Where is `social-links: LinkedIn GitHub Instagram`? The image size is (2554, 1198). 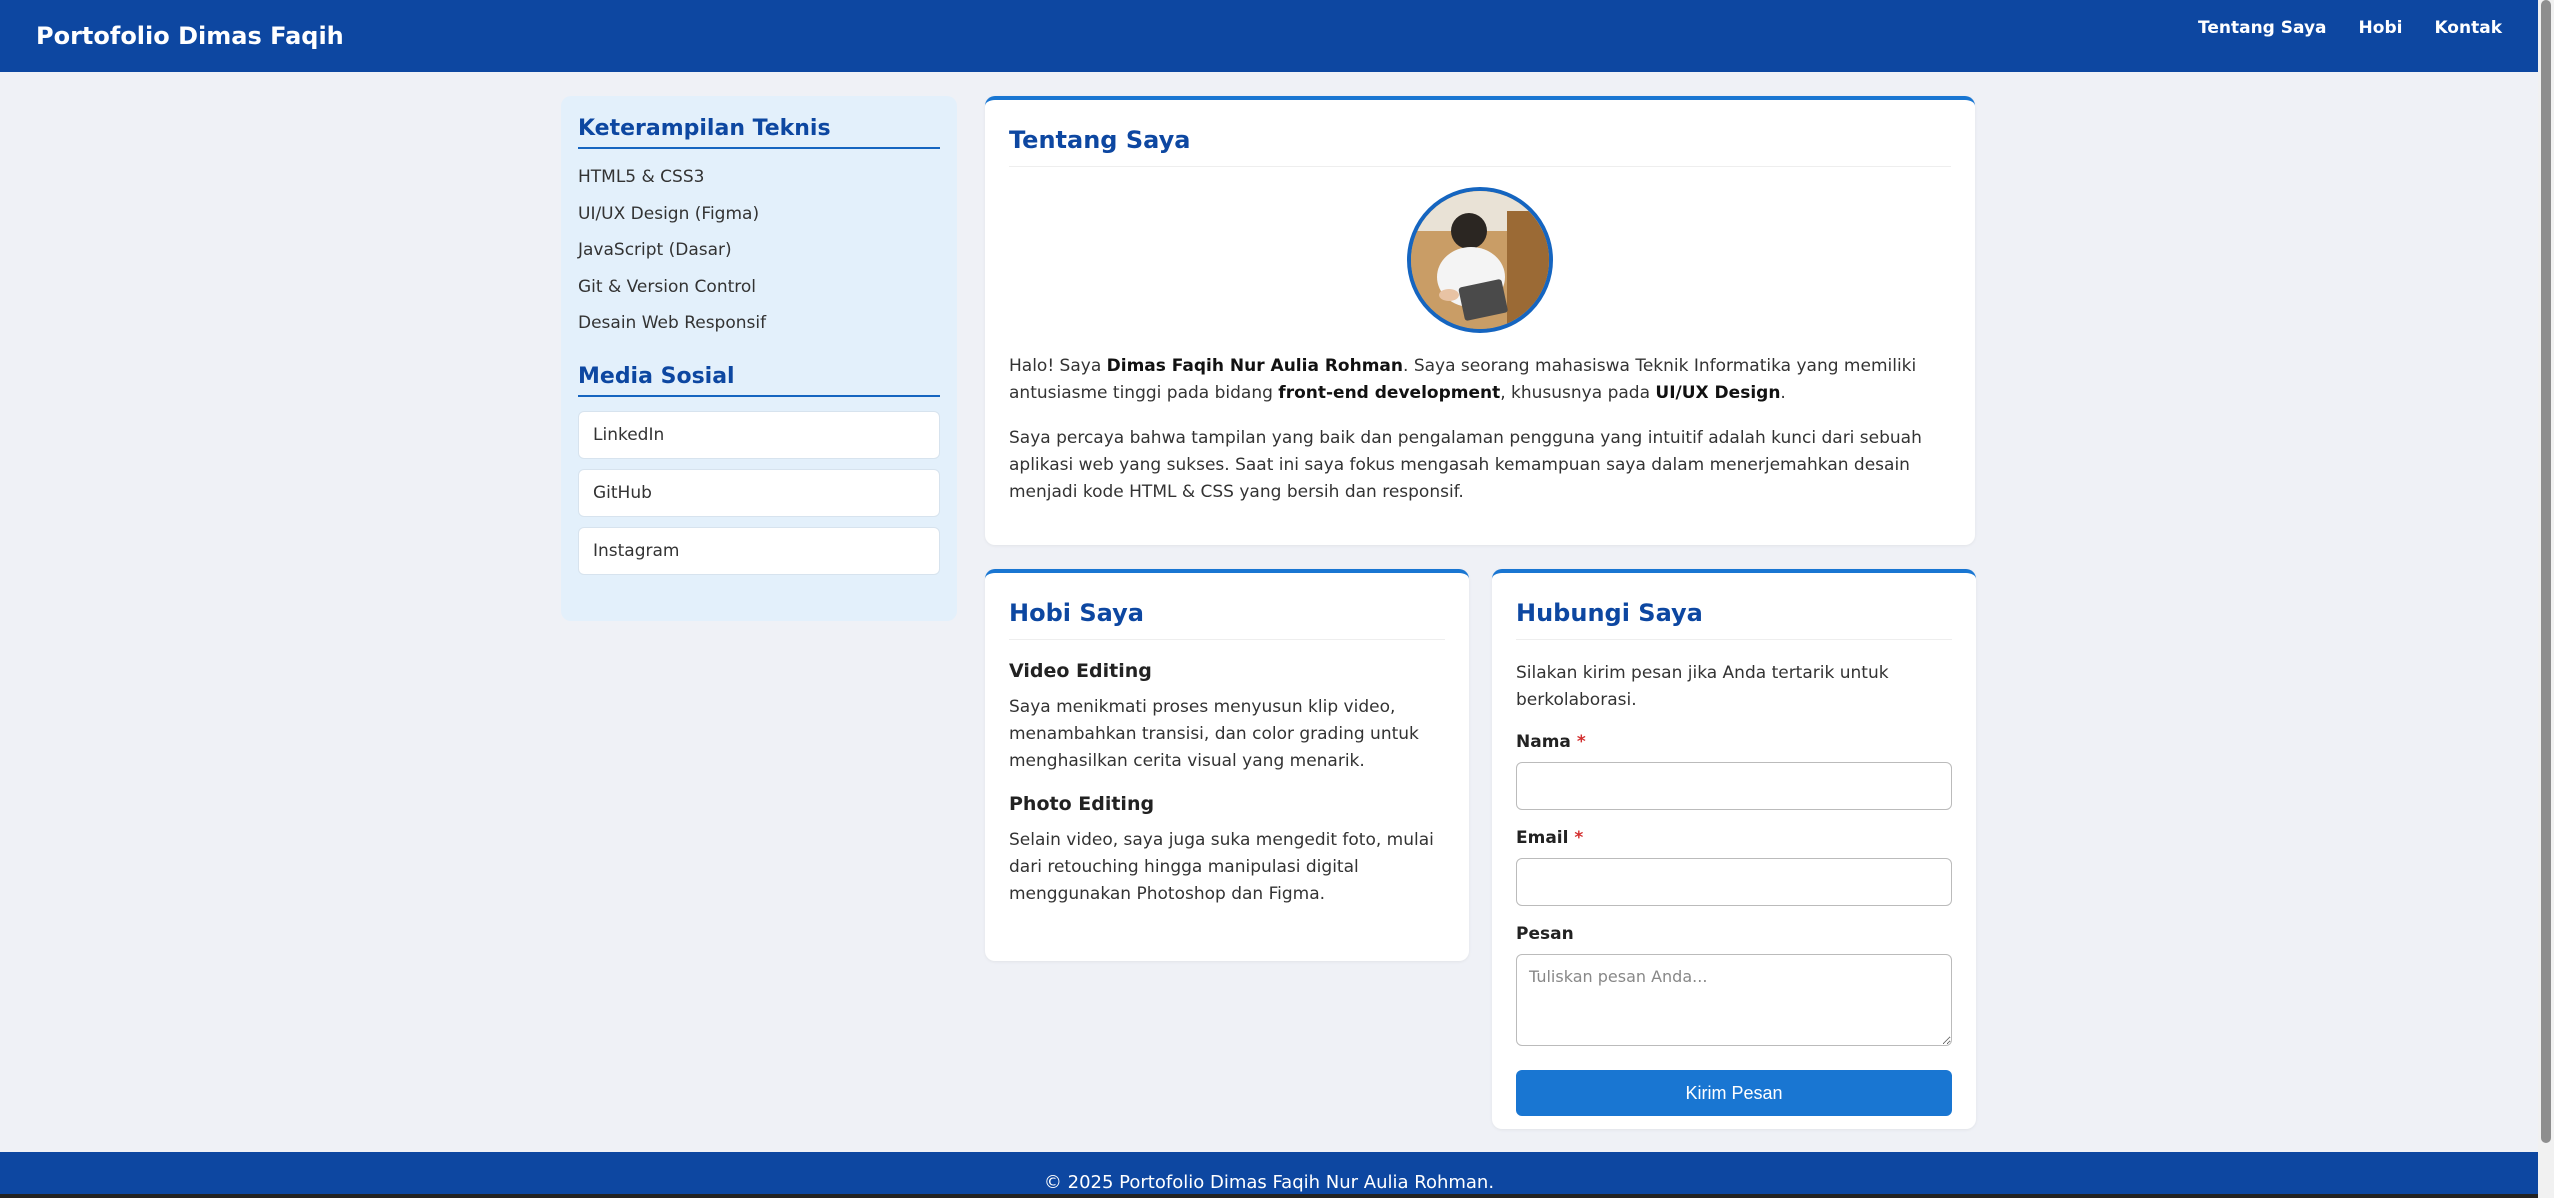
social-links: LinkedIn GitHub Instagram is located at coordinates (759, 492).